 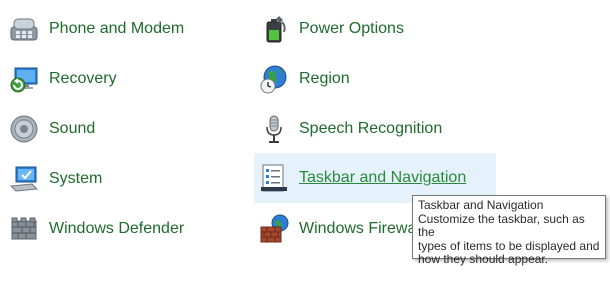 I want to click on item-power-options: Power Options, so click(x=330, y=29).